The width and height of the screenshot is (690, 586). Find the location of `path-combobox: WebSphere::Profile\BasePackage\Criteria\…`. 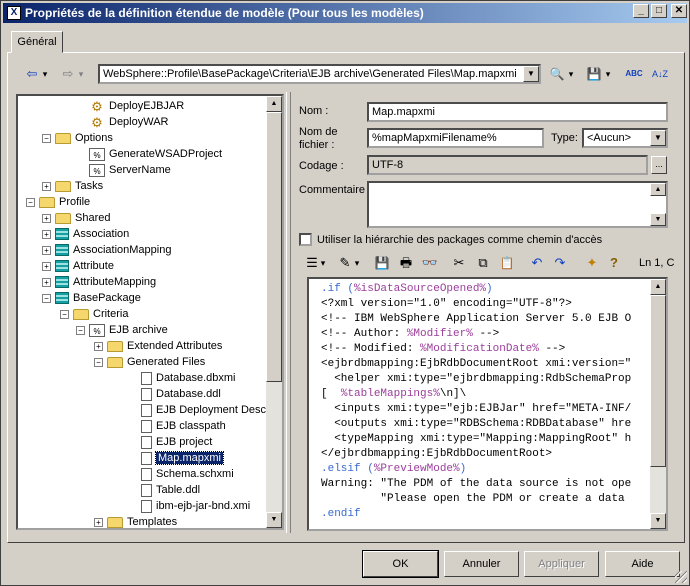

path-combobox: WebSphere::Profile\BasePackage\Criteria\… is located at coordinates (319, 74).